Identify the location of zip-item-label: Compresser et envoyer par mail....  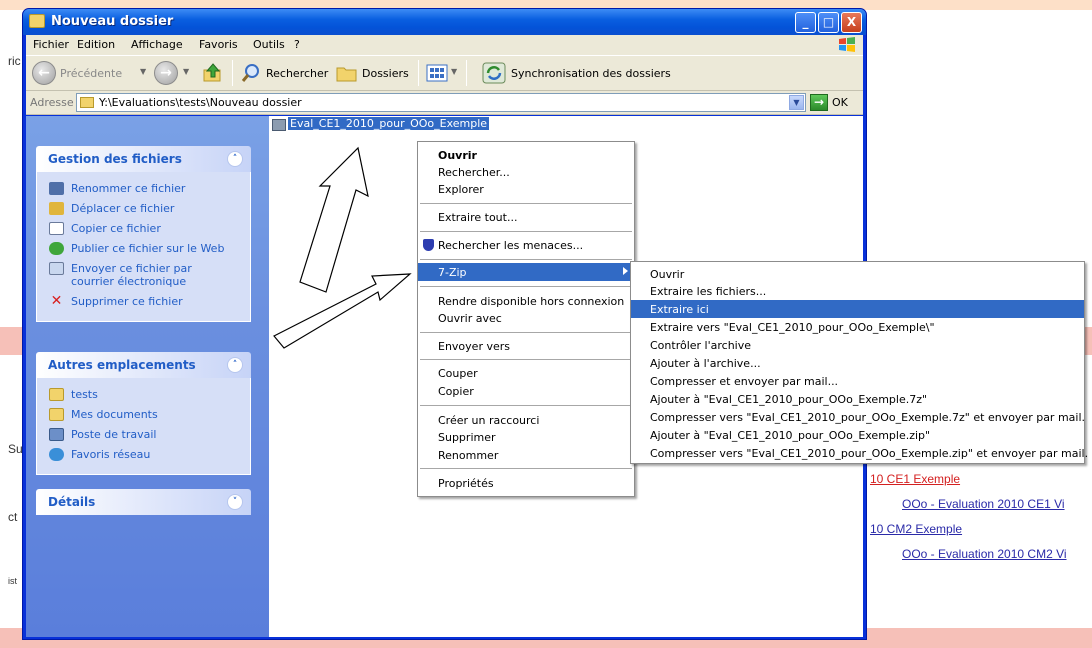
(744, 381).